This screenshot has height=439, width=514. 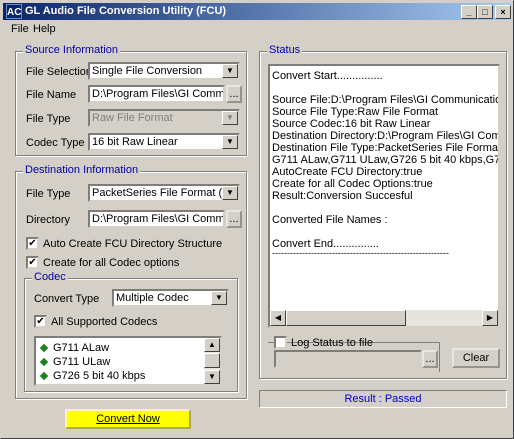 I want to click on source-file-type-label: File Type, so click(x=48, y=119).